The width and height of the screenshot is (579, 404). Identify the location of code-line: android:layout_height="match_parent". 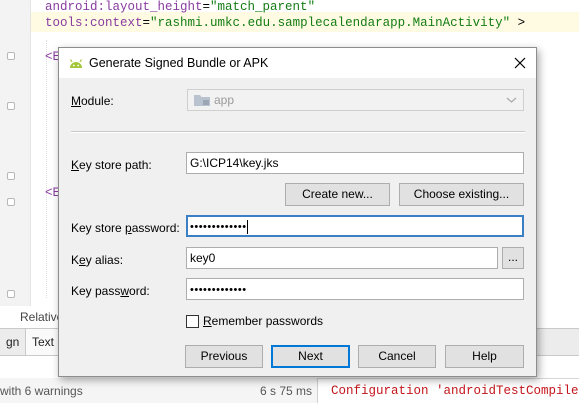
(180, 7).